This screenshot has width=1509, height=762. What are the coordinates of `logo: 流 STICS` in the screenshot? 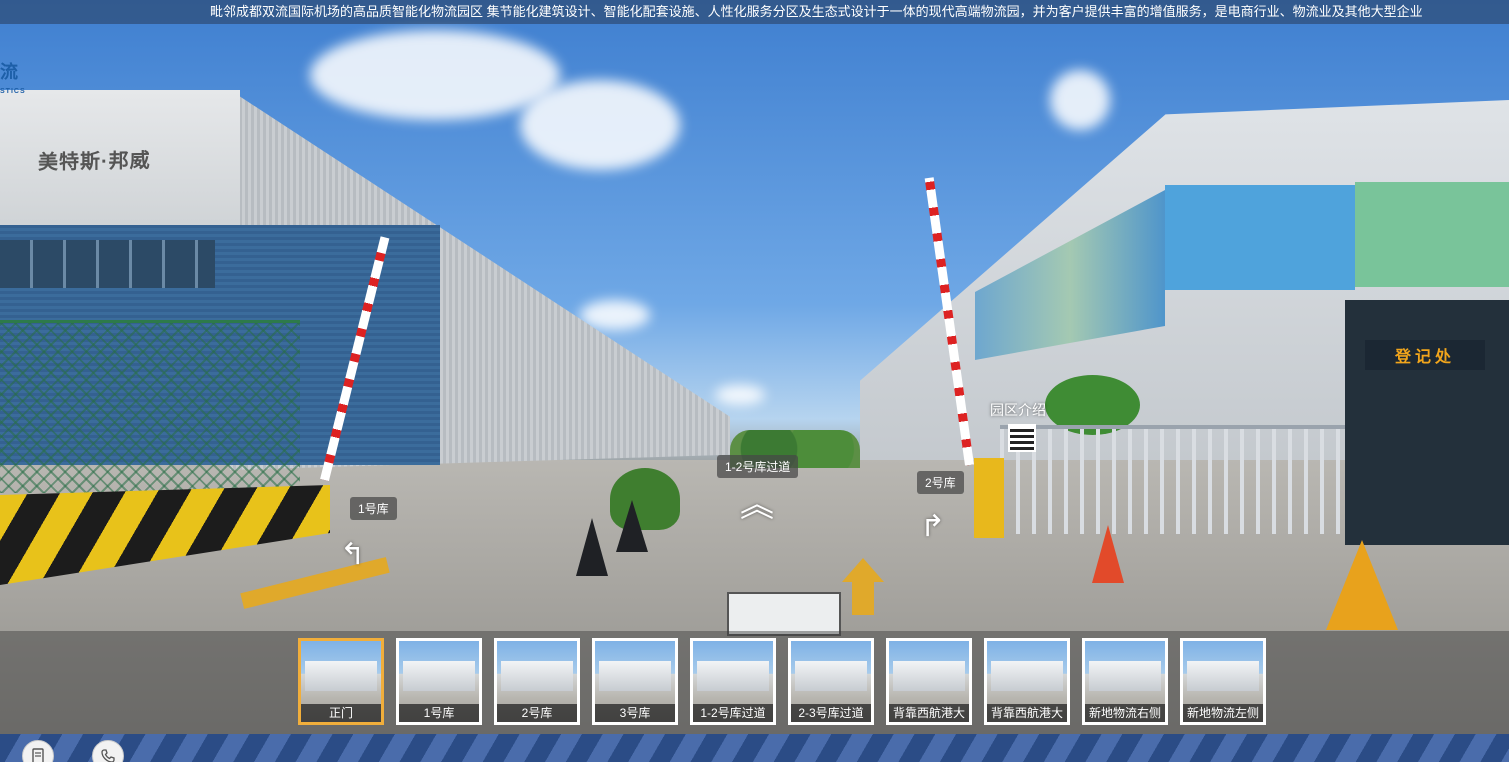 It's located at (16, 78).